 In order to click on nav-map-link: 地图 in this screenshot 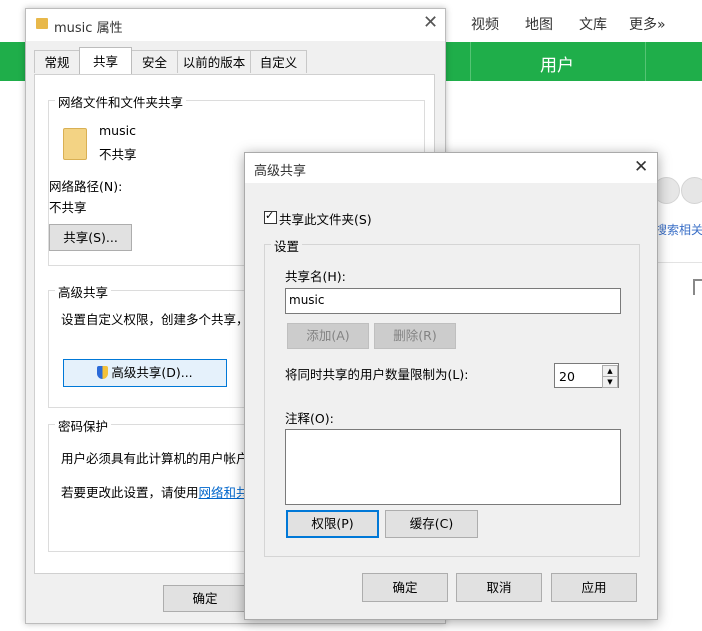, I will do `click(539, 24)`.